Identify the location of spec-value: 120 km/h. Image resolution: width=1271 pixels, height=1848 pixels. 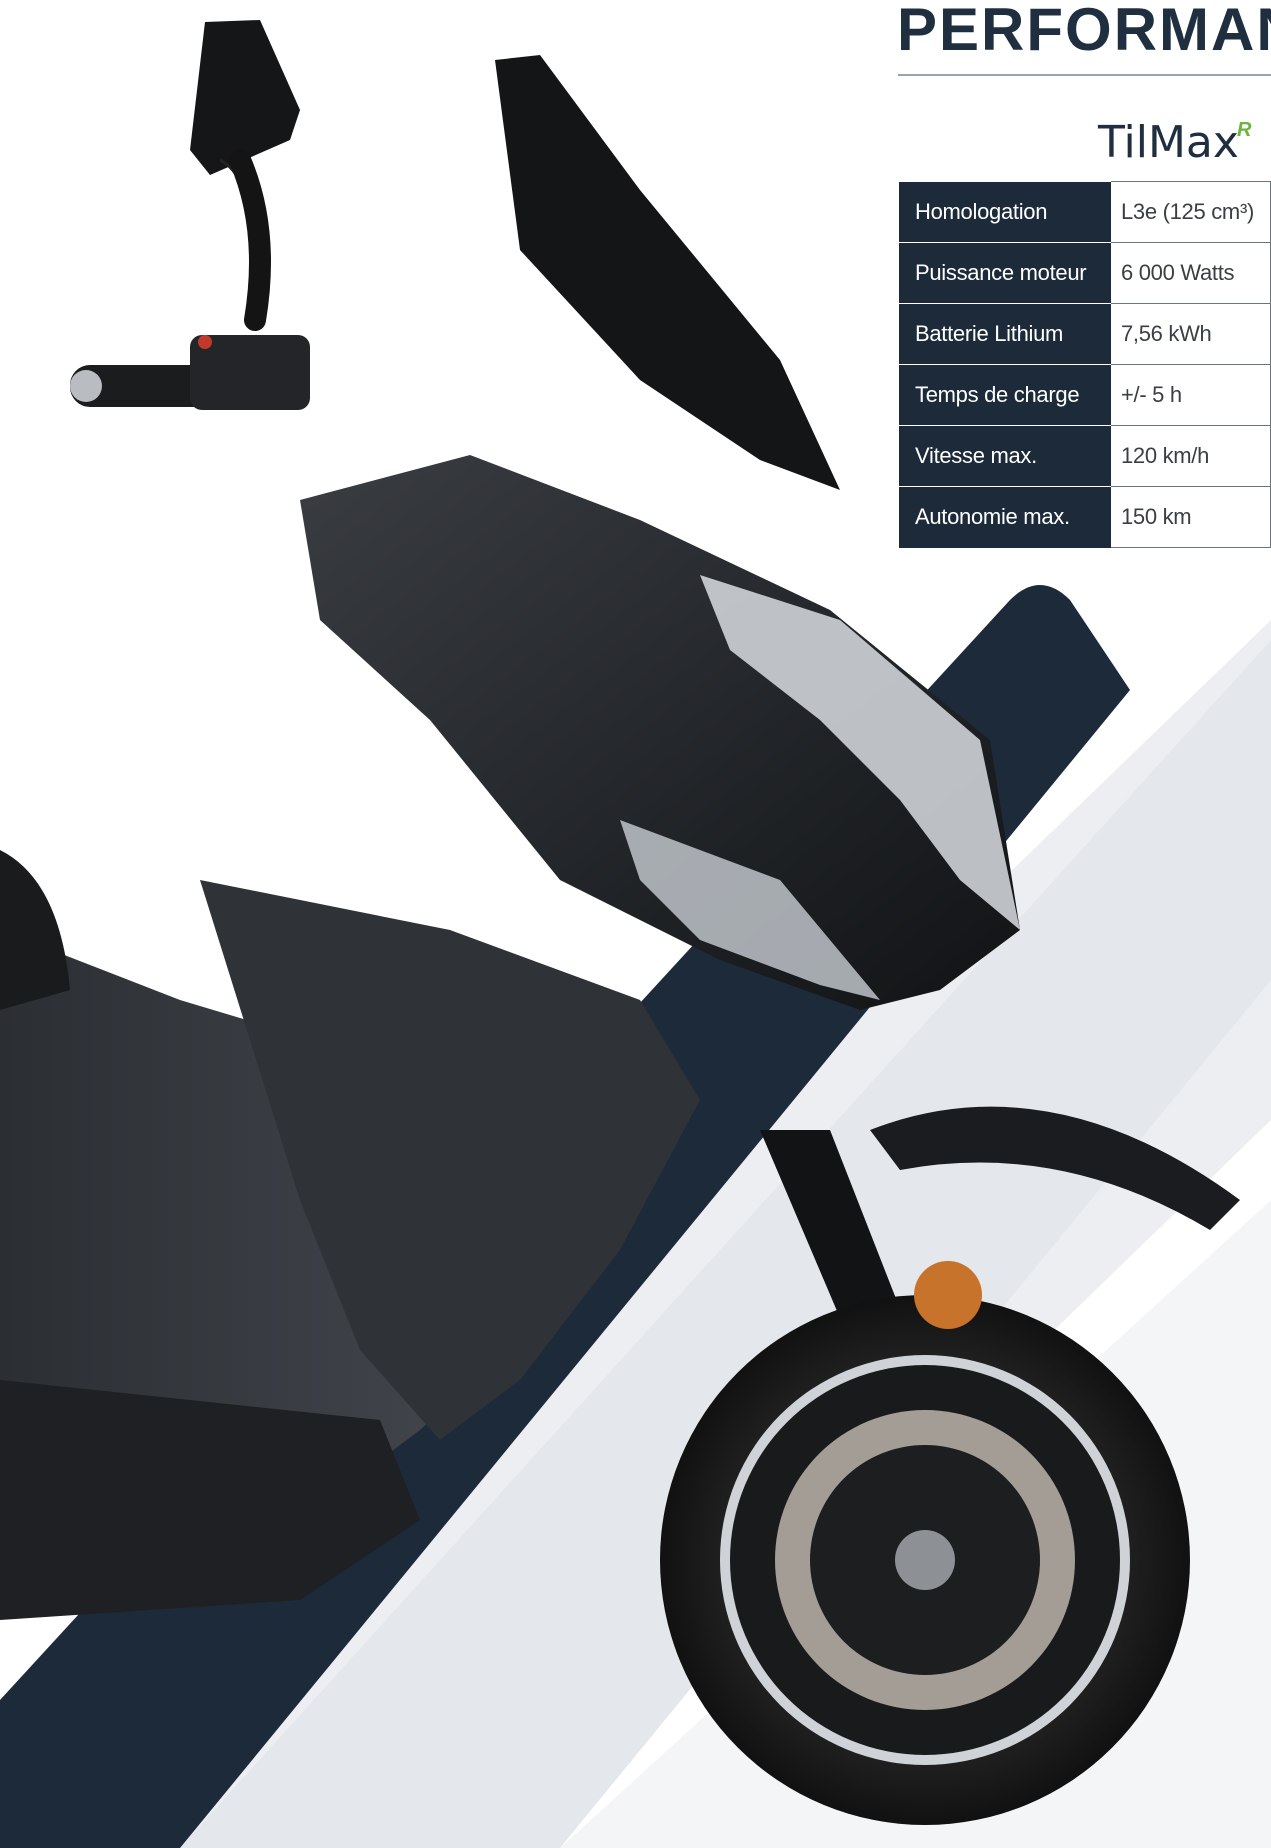
(1190, 456).